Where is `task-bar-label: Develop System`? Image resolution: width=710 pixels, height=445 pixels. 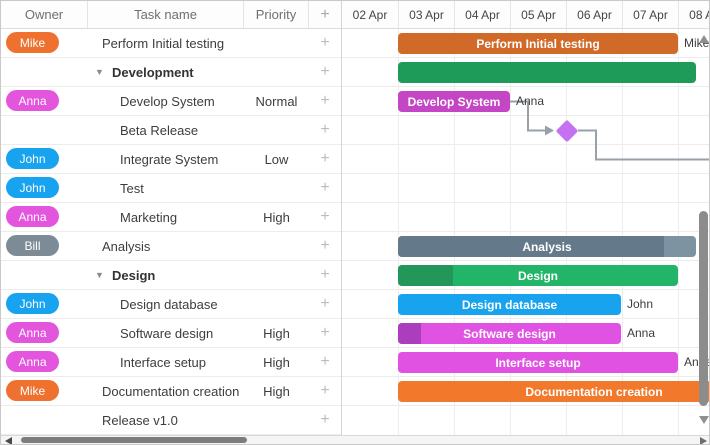
task-bar-label: Develop System is located at coordinates (454, 101).